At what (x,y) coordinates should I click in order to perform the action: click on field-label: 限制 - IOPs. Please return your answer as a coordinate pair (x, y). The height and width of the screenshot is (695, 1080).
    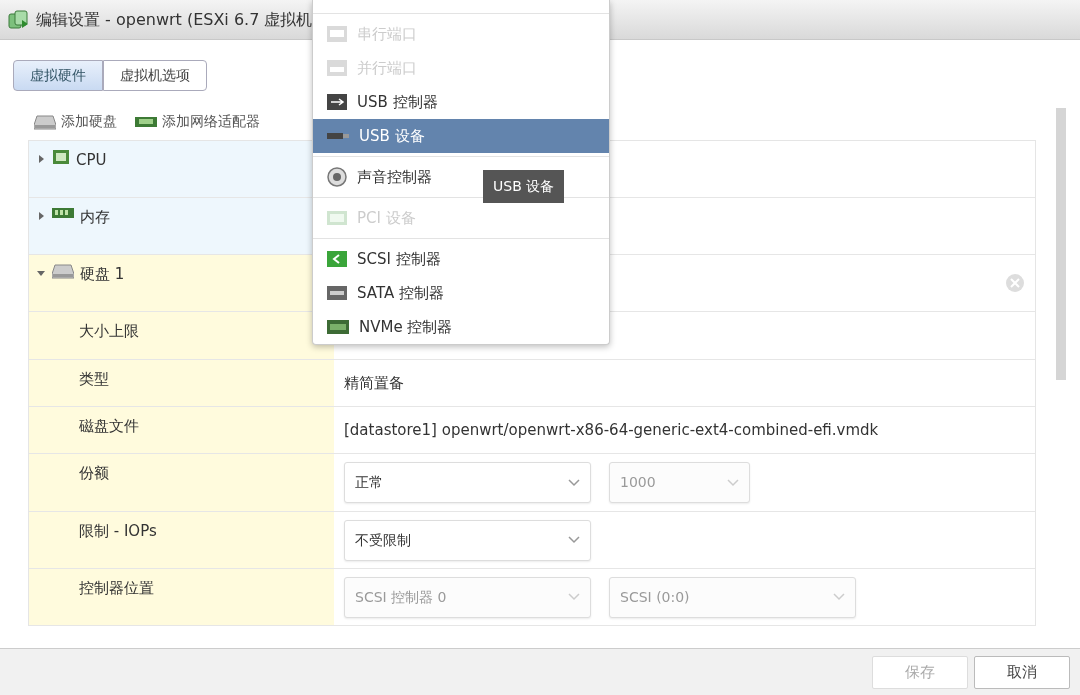
    Looking at the image, I should click on (118, 531).